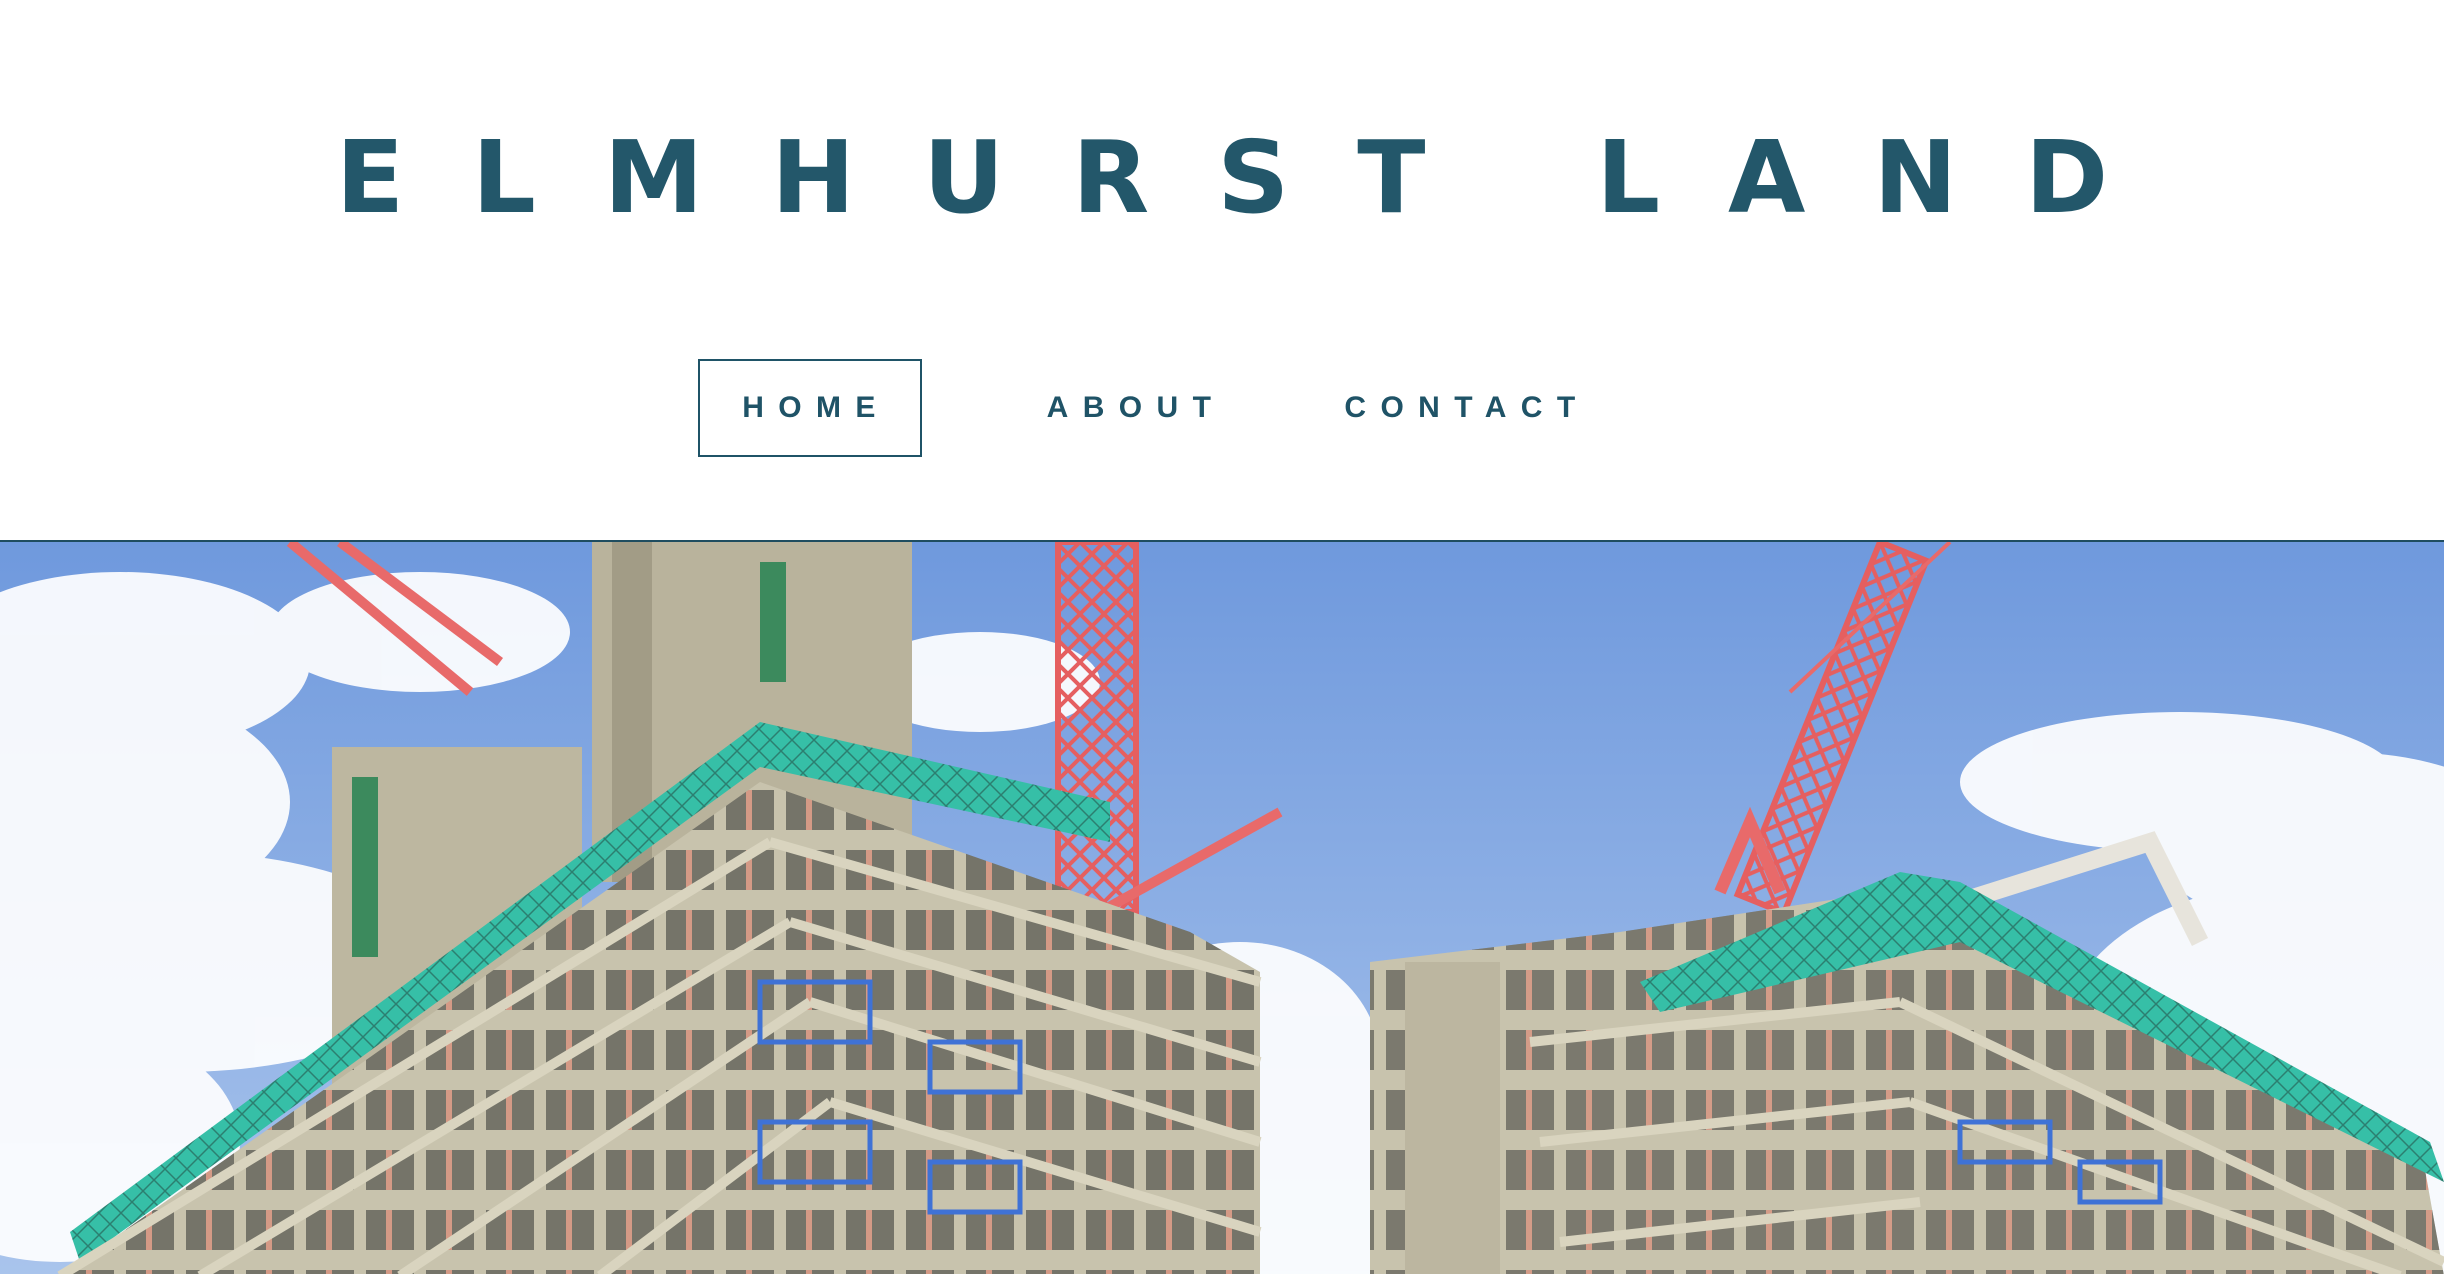 This screenshot has width=2444, height=1274. What do you see at coordinates (1467, 408) in the screenshot?
I see `nav-item-contact: CONTACT` at bounding box center [1467, 408].